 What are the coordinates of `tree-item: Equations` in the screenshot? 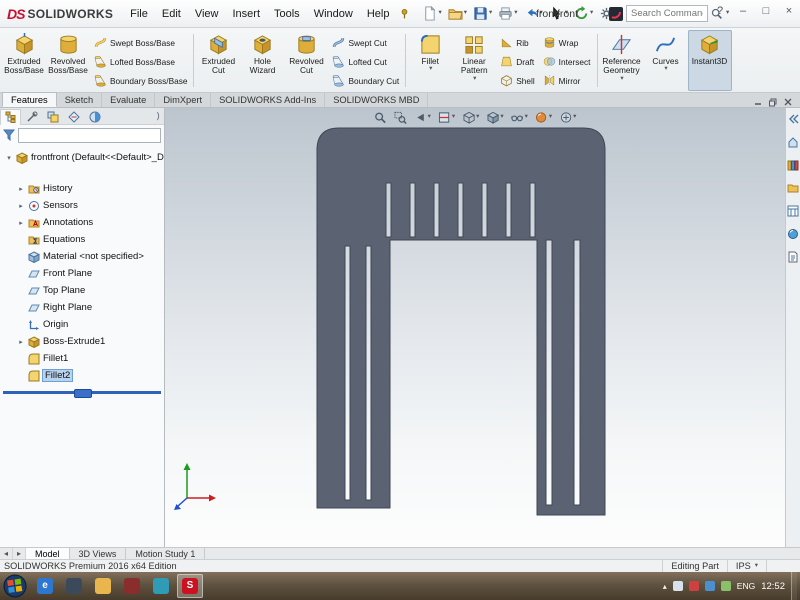 It's located at (82, 239).